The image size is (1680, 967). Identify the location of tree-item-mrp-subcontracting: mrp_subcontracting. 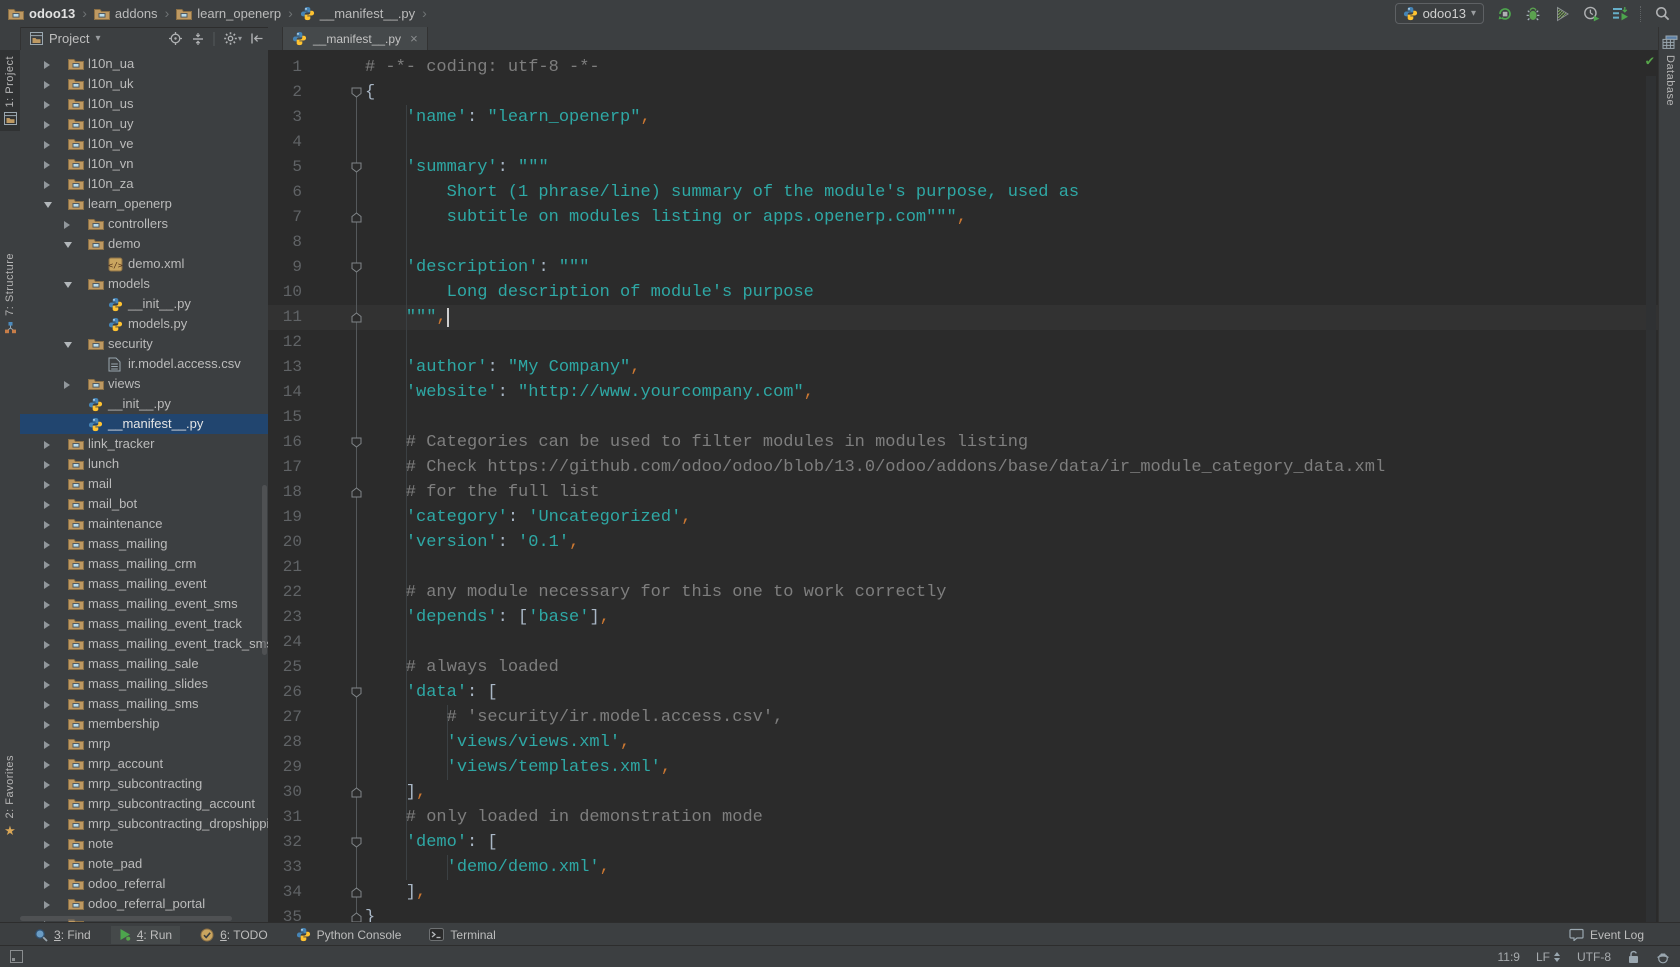
(144, 784).